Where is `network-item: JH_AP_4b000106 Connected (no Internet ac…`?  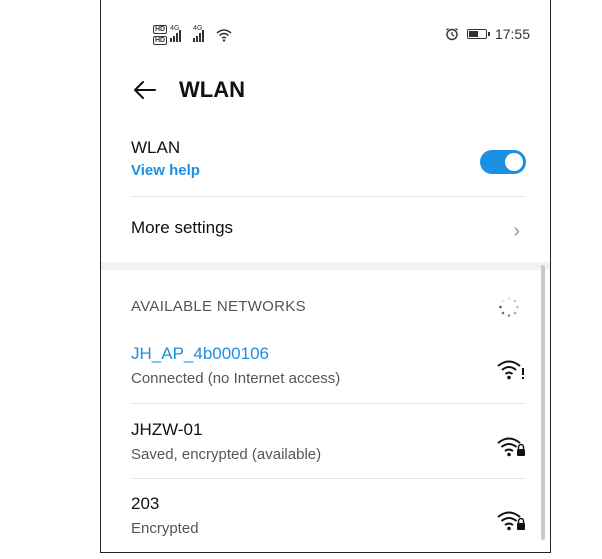 network-item: JH_AP_4b000106 Connected (no Internet ac… is located at coordinates (328, 369).